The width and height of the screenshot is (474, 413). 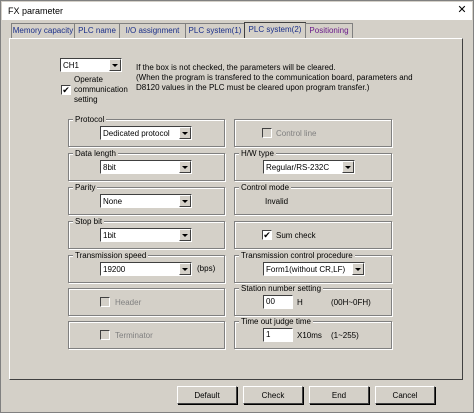 What do you see at coordinates (276, 321) in the screenshot?
I see `timeout-label: Time out judge time` at bounding box center [276, 321].